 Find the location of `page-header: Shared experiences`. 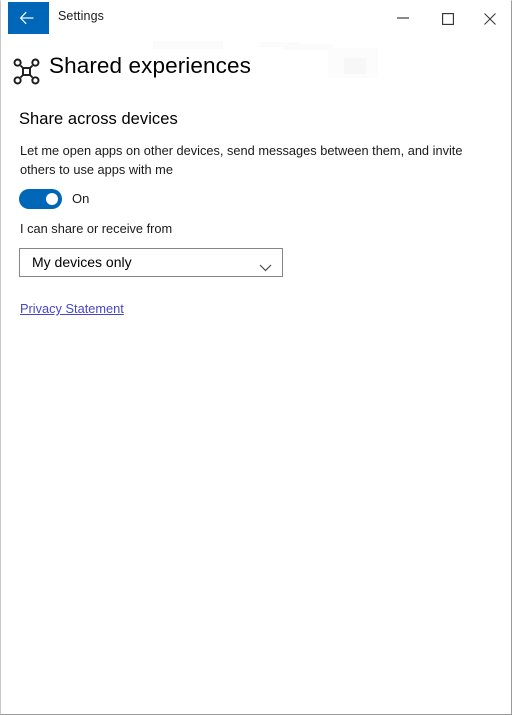

page-header: Shared experiences is located at coordinates (256, 72).